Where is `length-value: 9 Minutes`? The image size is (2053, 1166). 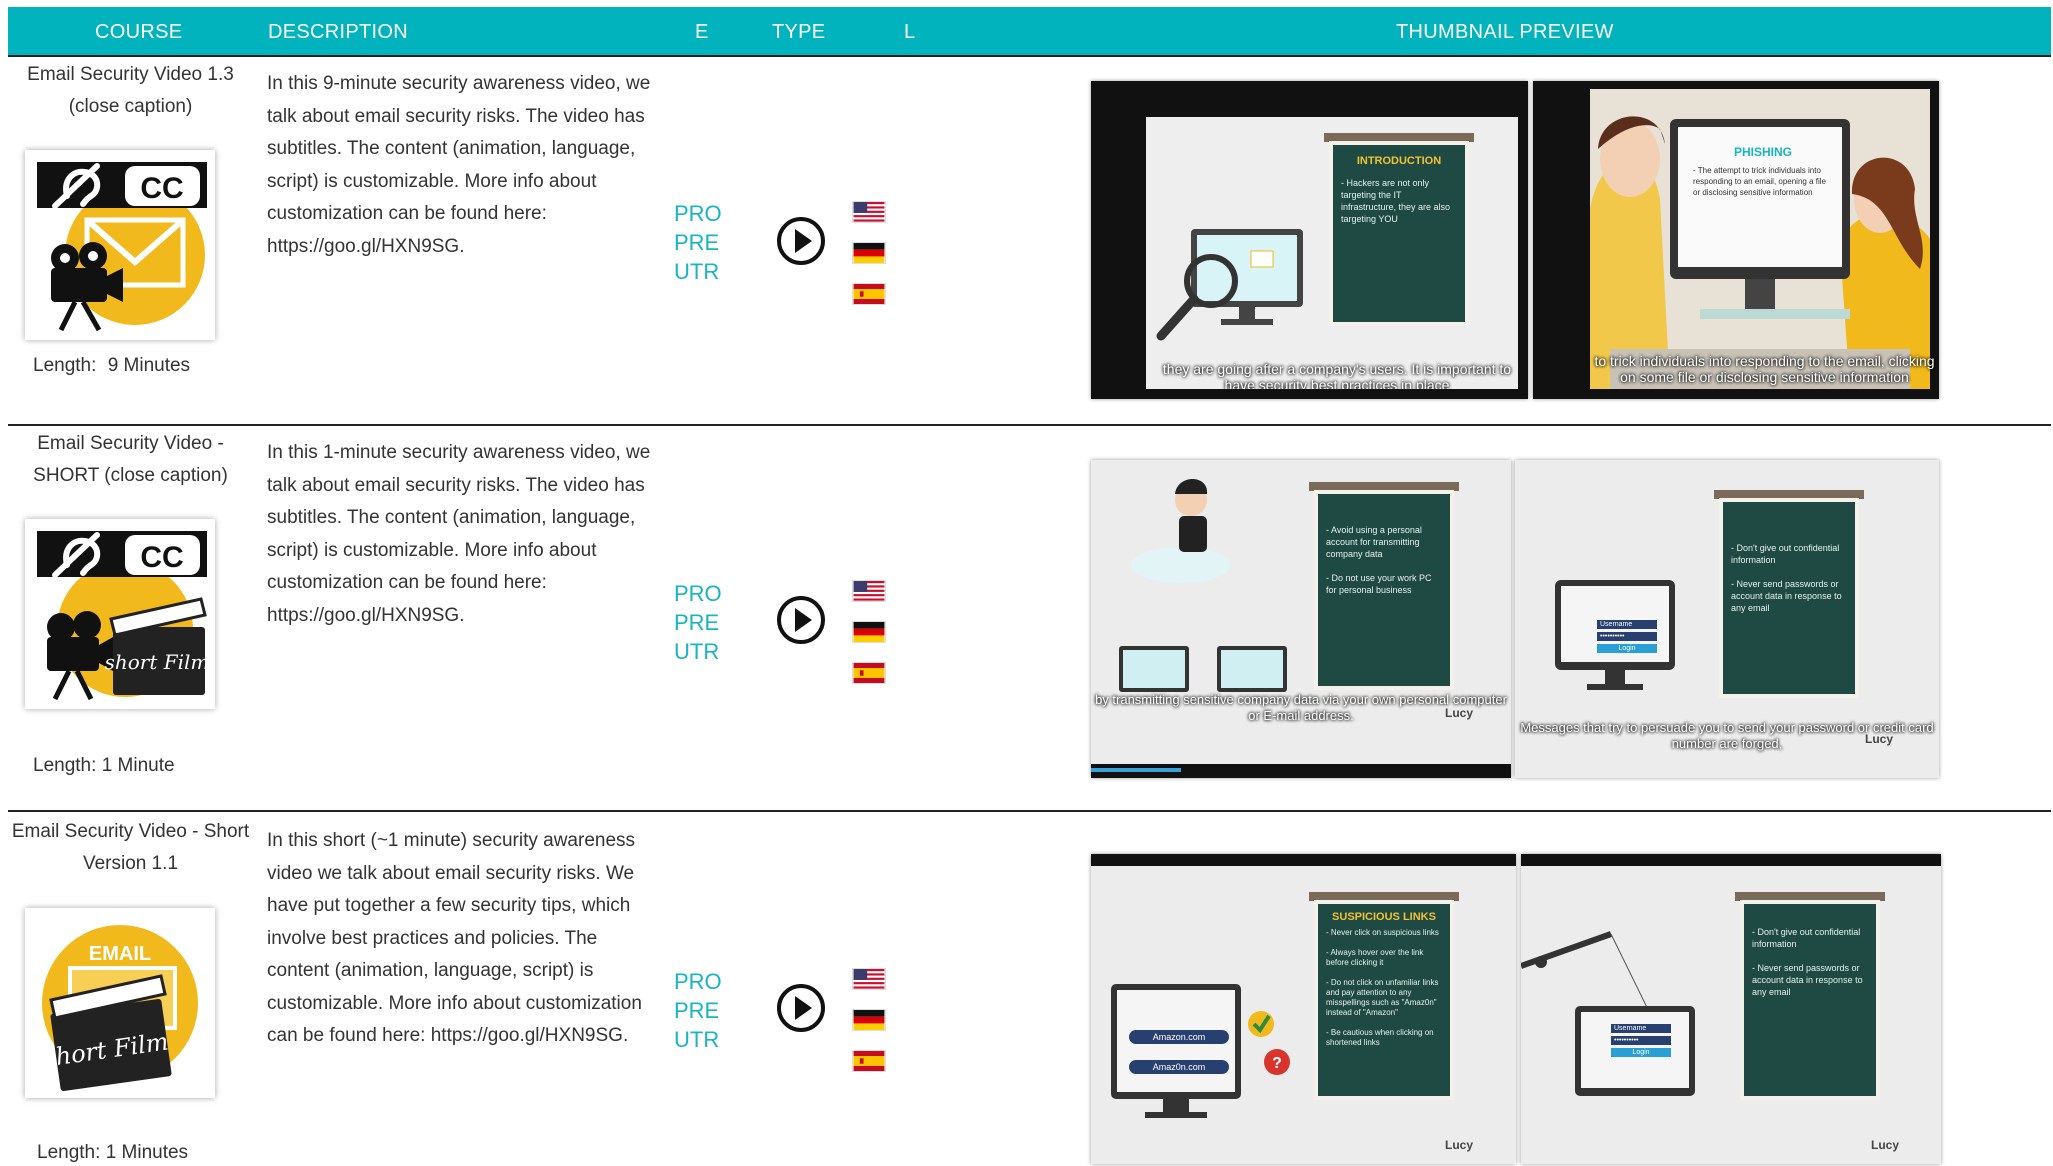
length-value: 9 Minutes is located at coordinates (149, 365).